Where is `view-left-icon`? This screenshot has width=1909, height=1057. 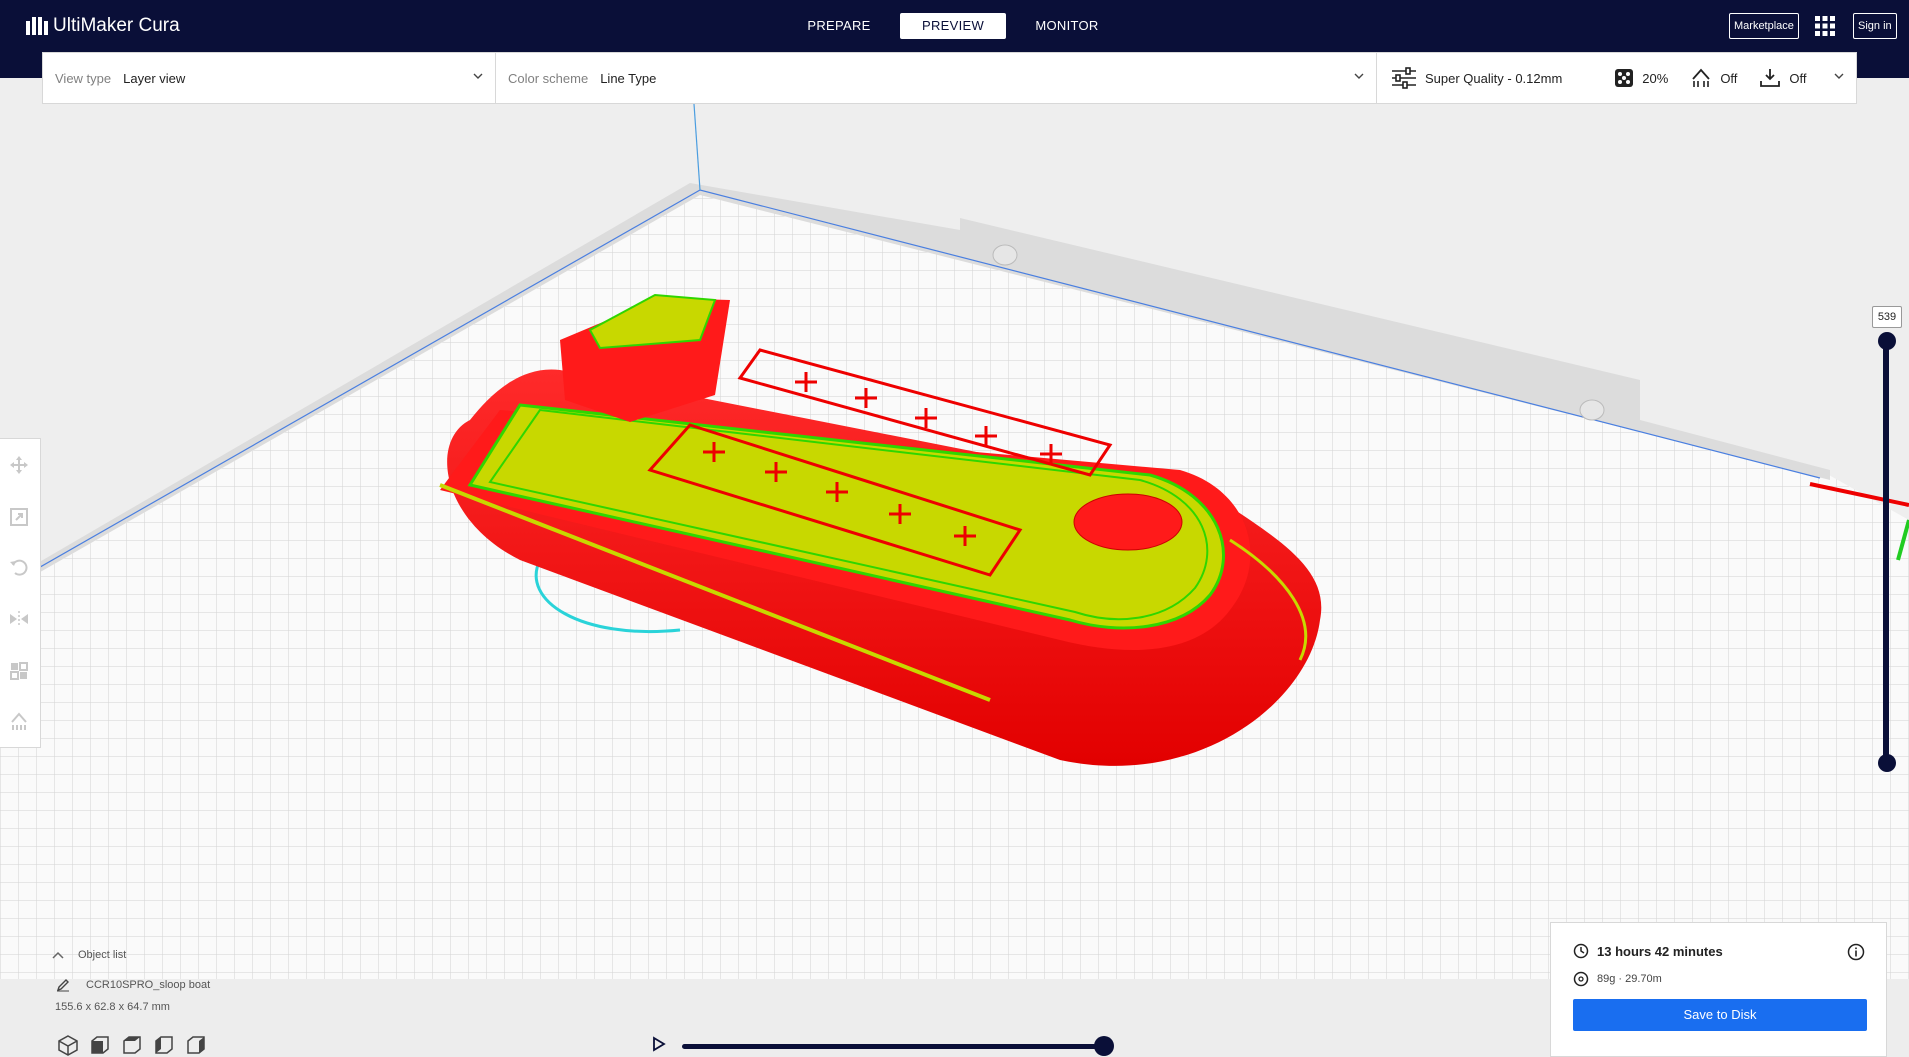 view-left-icon is located at coordinates (164, 1045).